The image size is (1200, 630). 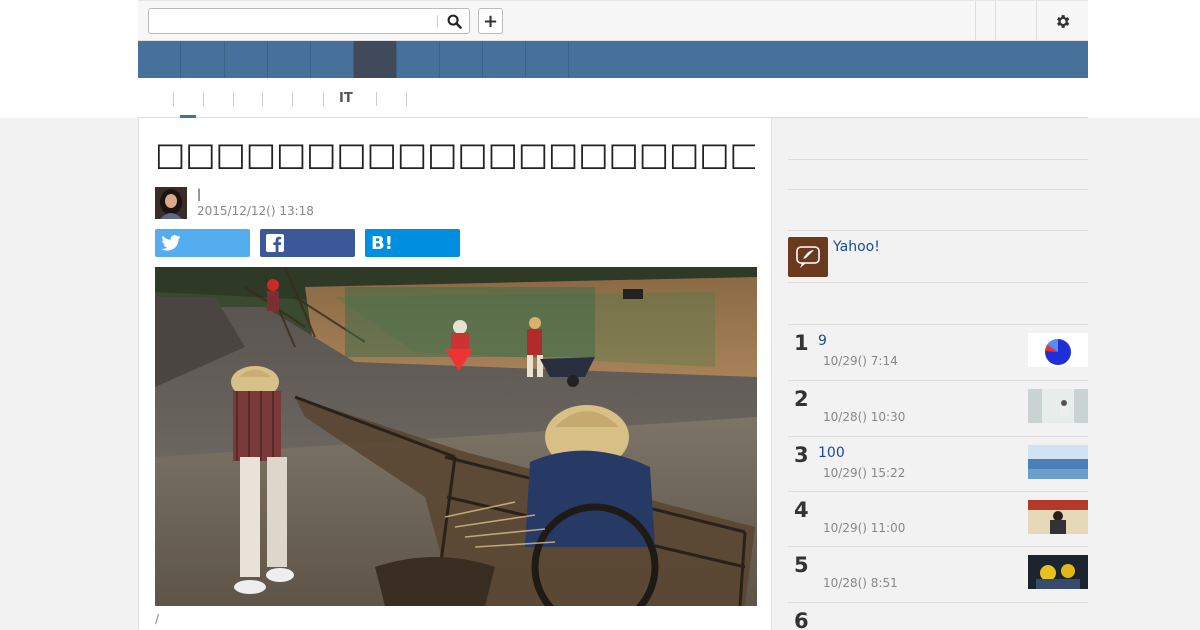 What do you see at coordinates (199, 194) in the screenshot?
I see `author-name: |` at bounding box center [199, 194].